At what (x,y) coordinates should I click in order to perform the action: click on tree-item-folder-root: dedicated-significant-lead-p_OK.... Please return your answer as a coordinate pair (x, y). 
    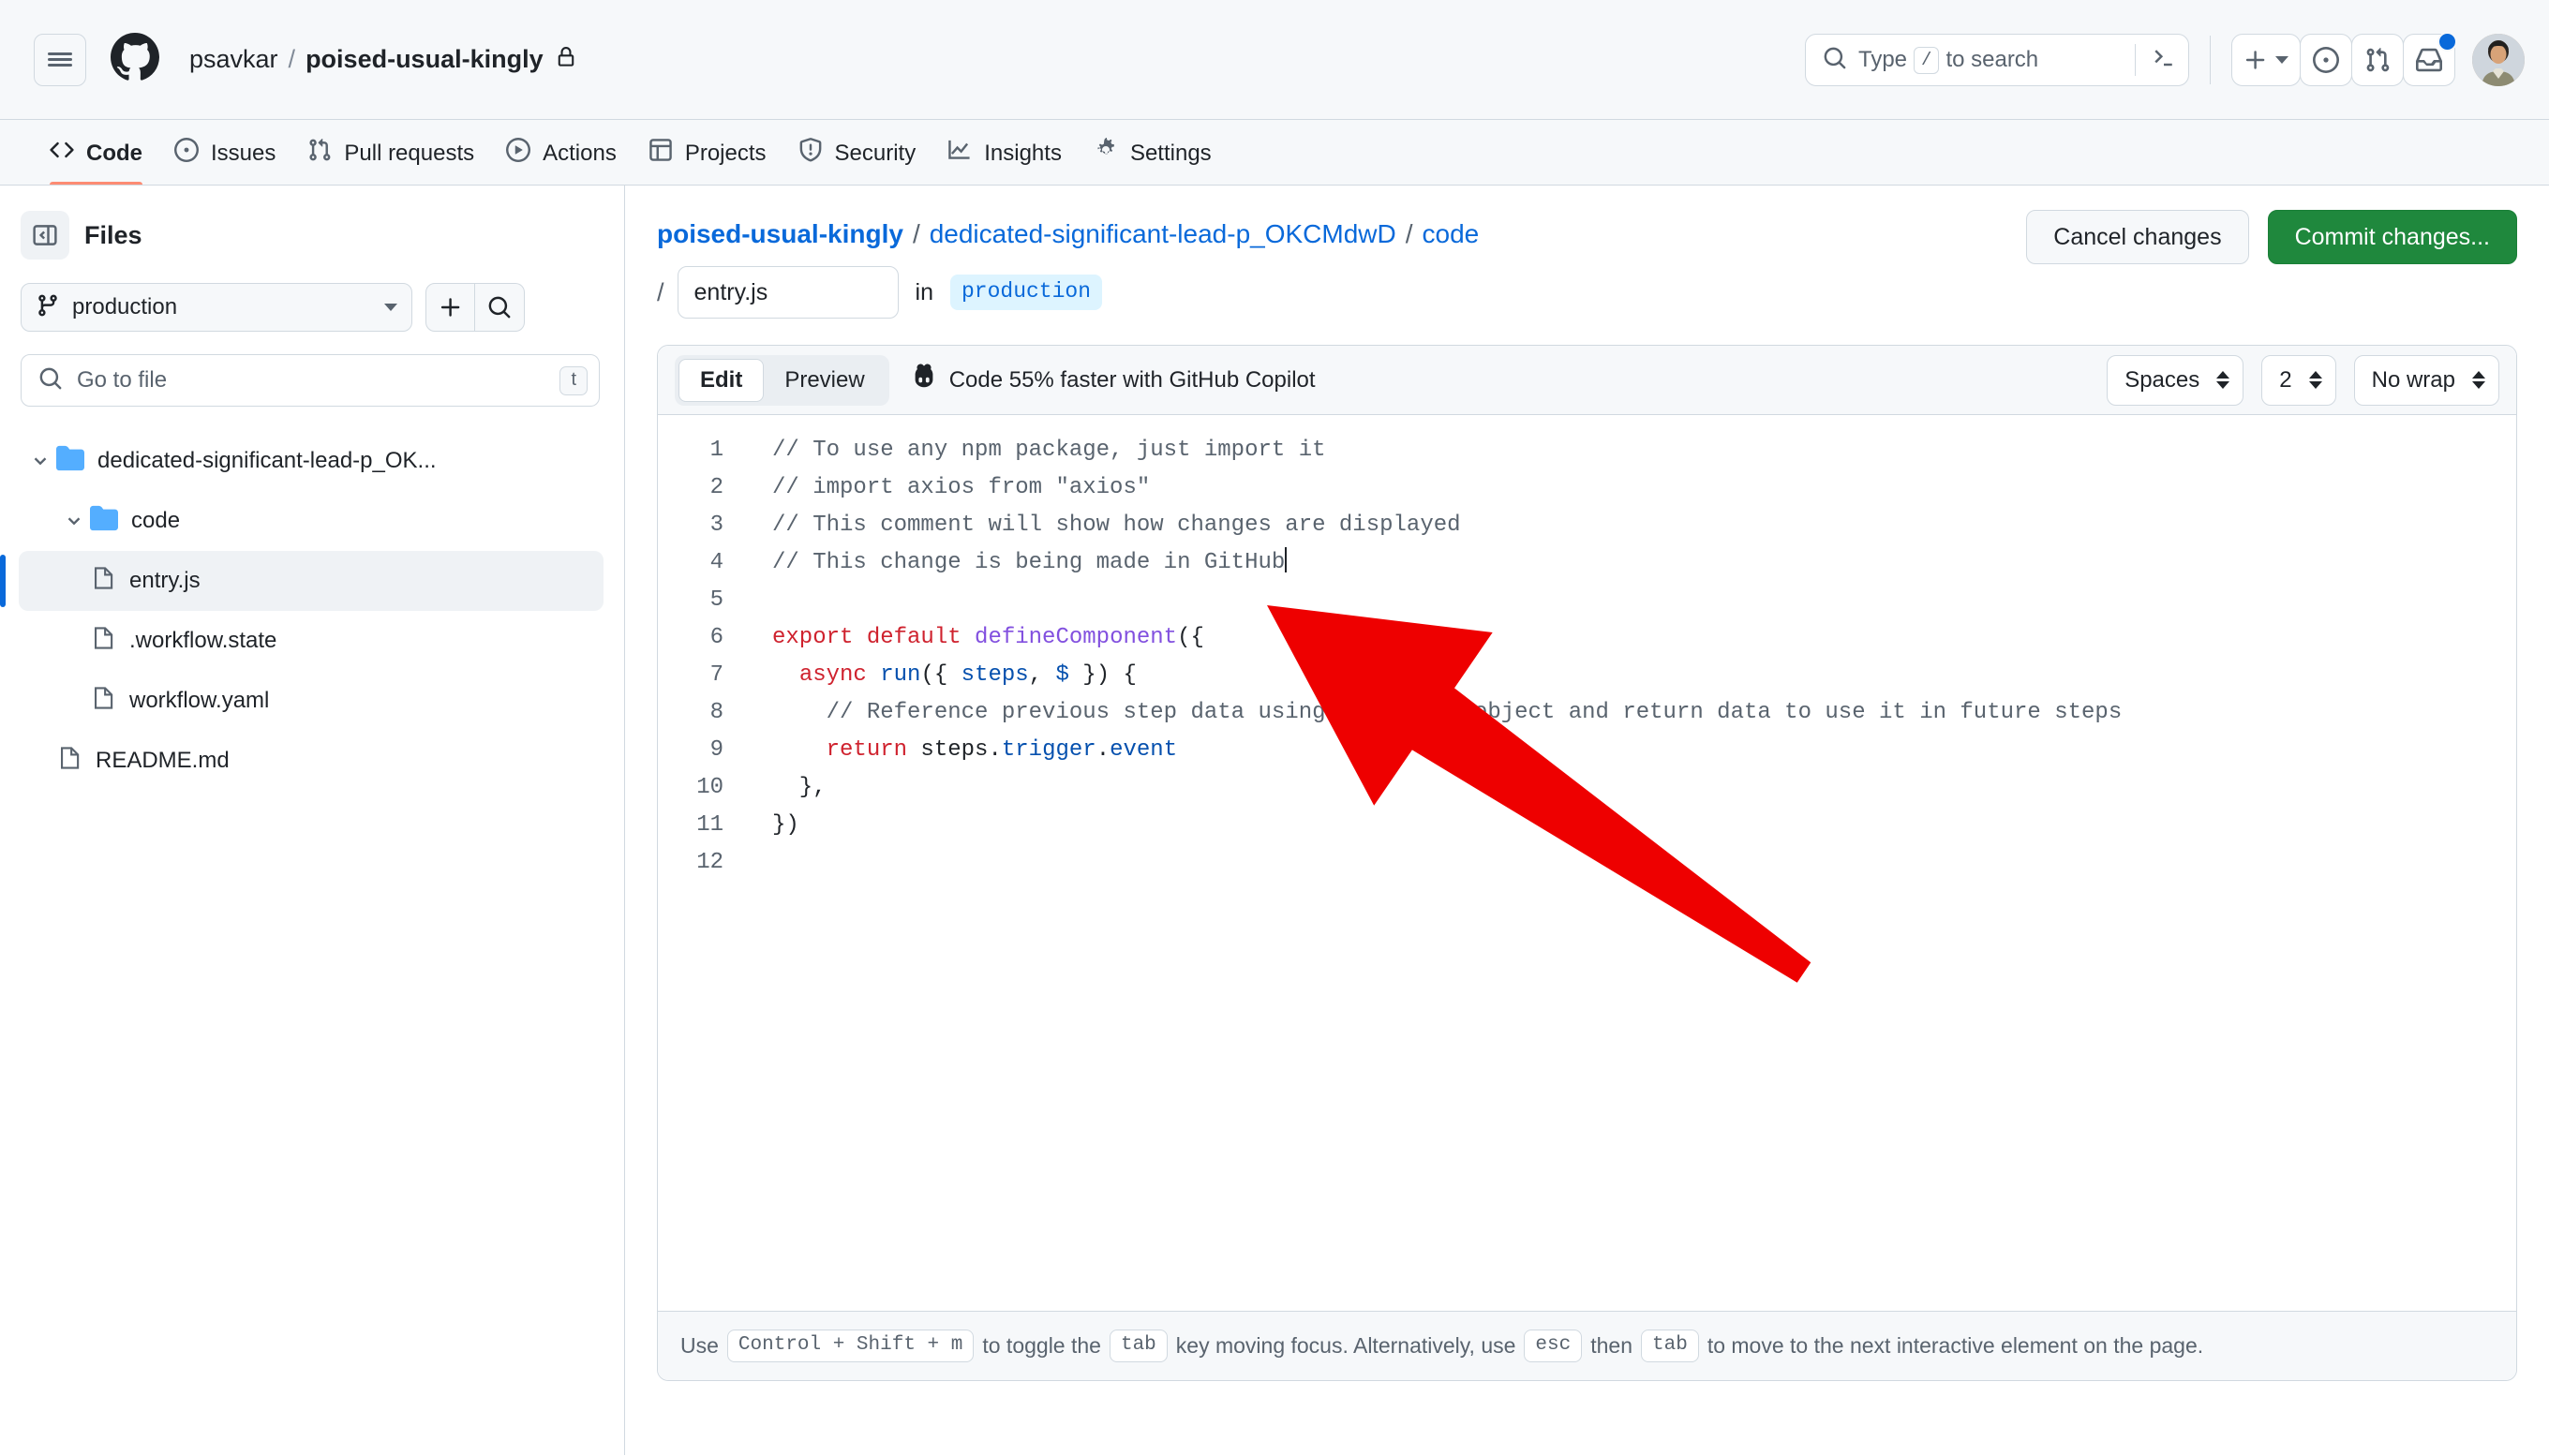
    Looking at the image, I should click on (312, 461).